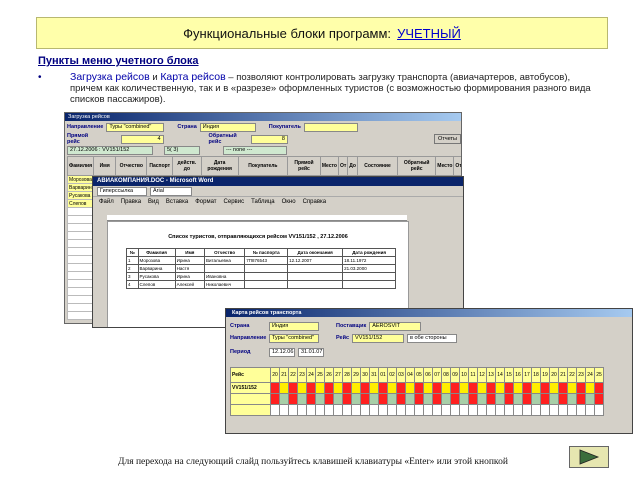  What do you see at coordinates (110, 150) in the screenshot?
I see `flight-date-field: 27.12.2006 : VV151/152` at bounding box center [110, 150].